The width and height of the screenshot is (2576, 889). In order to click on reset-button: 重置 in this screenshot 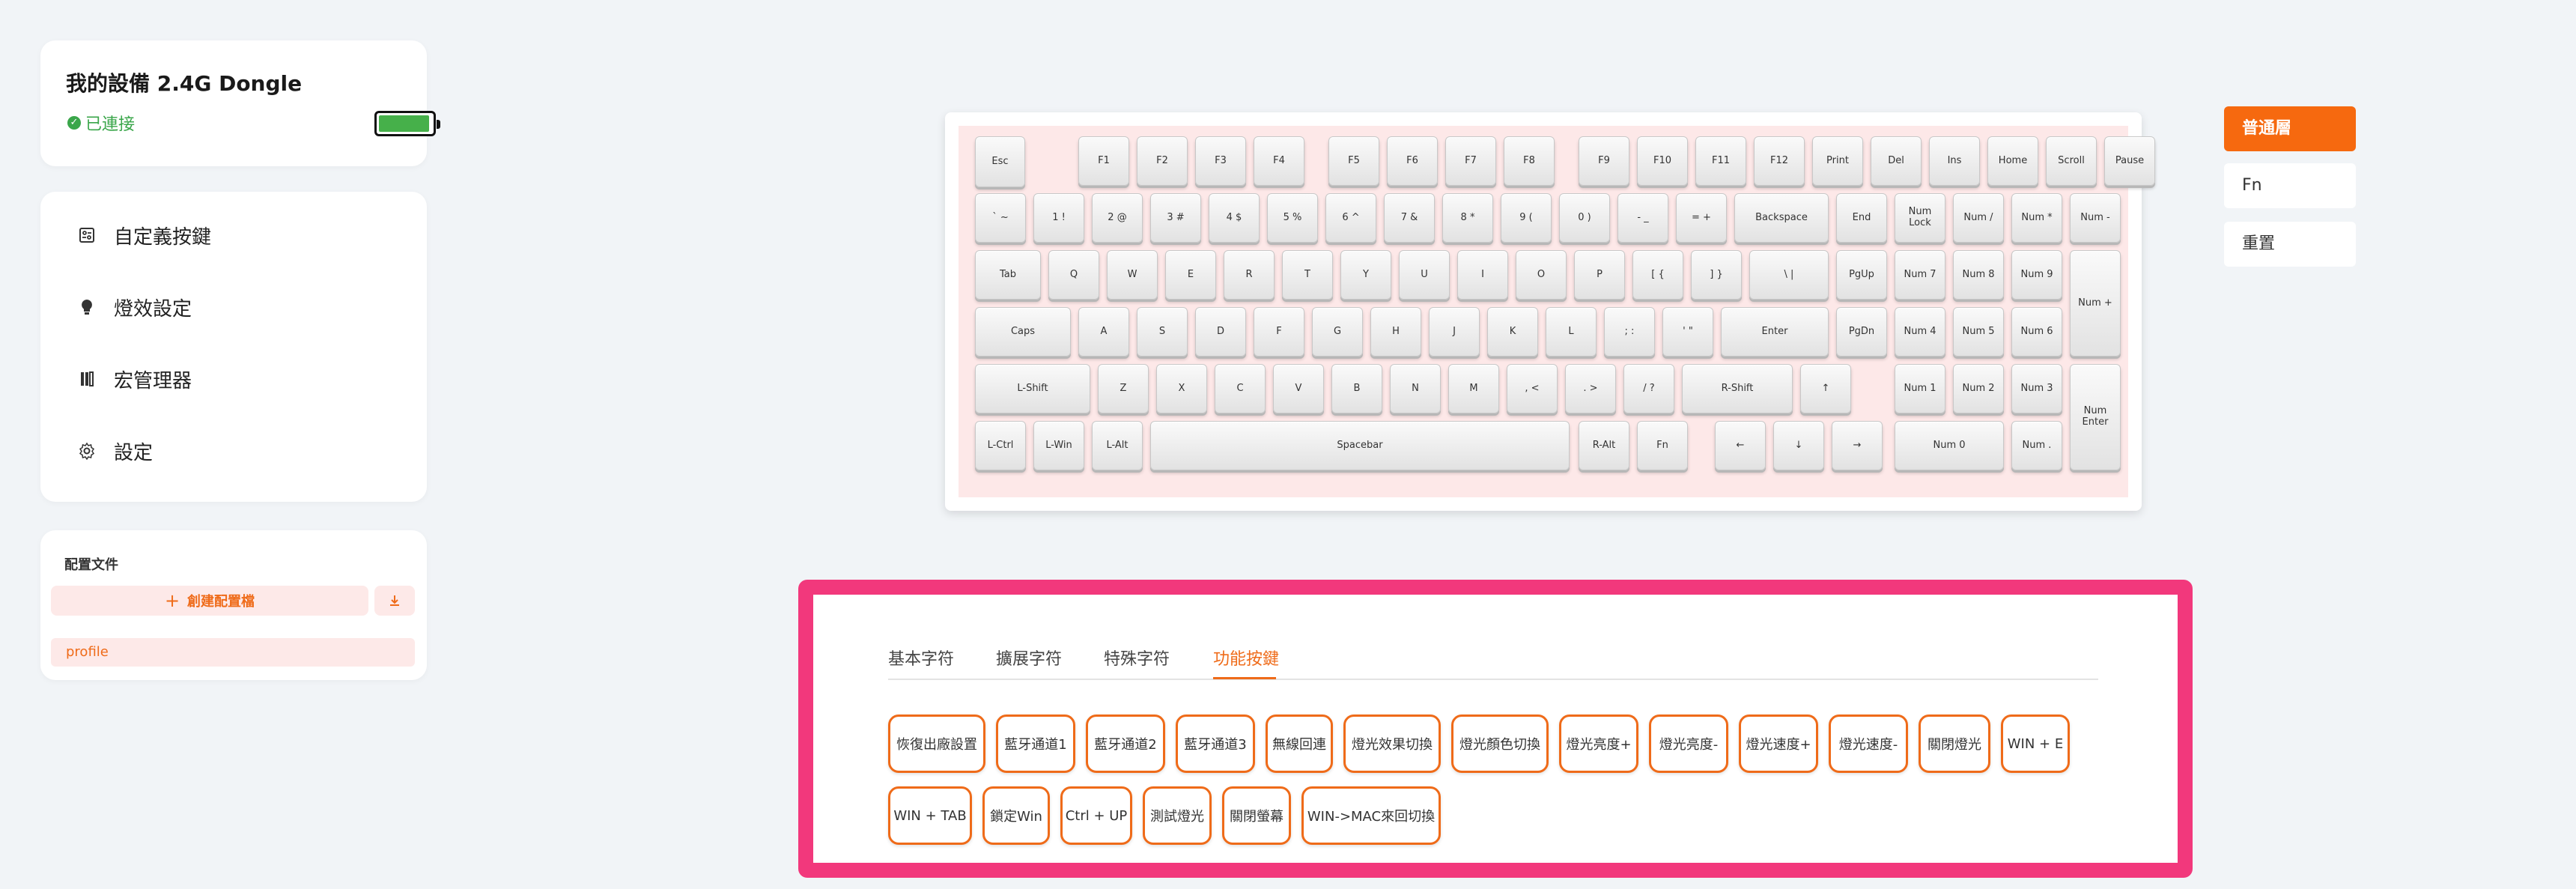, I will do `click(2290, 245)`.